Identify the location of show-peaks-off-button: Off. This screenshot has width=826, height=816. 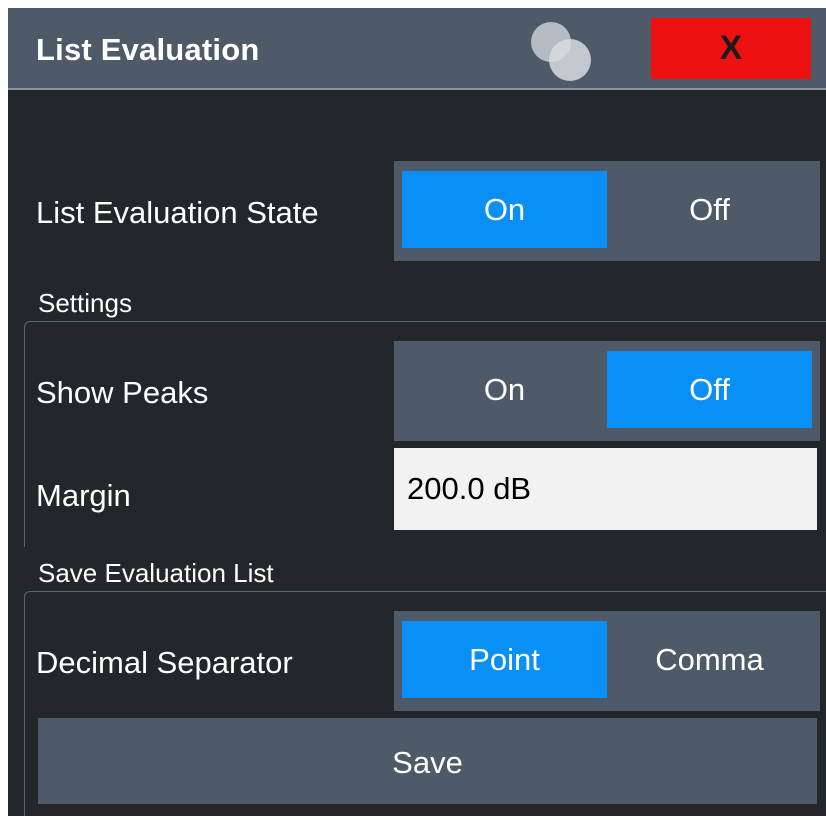
(709, 389).